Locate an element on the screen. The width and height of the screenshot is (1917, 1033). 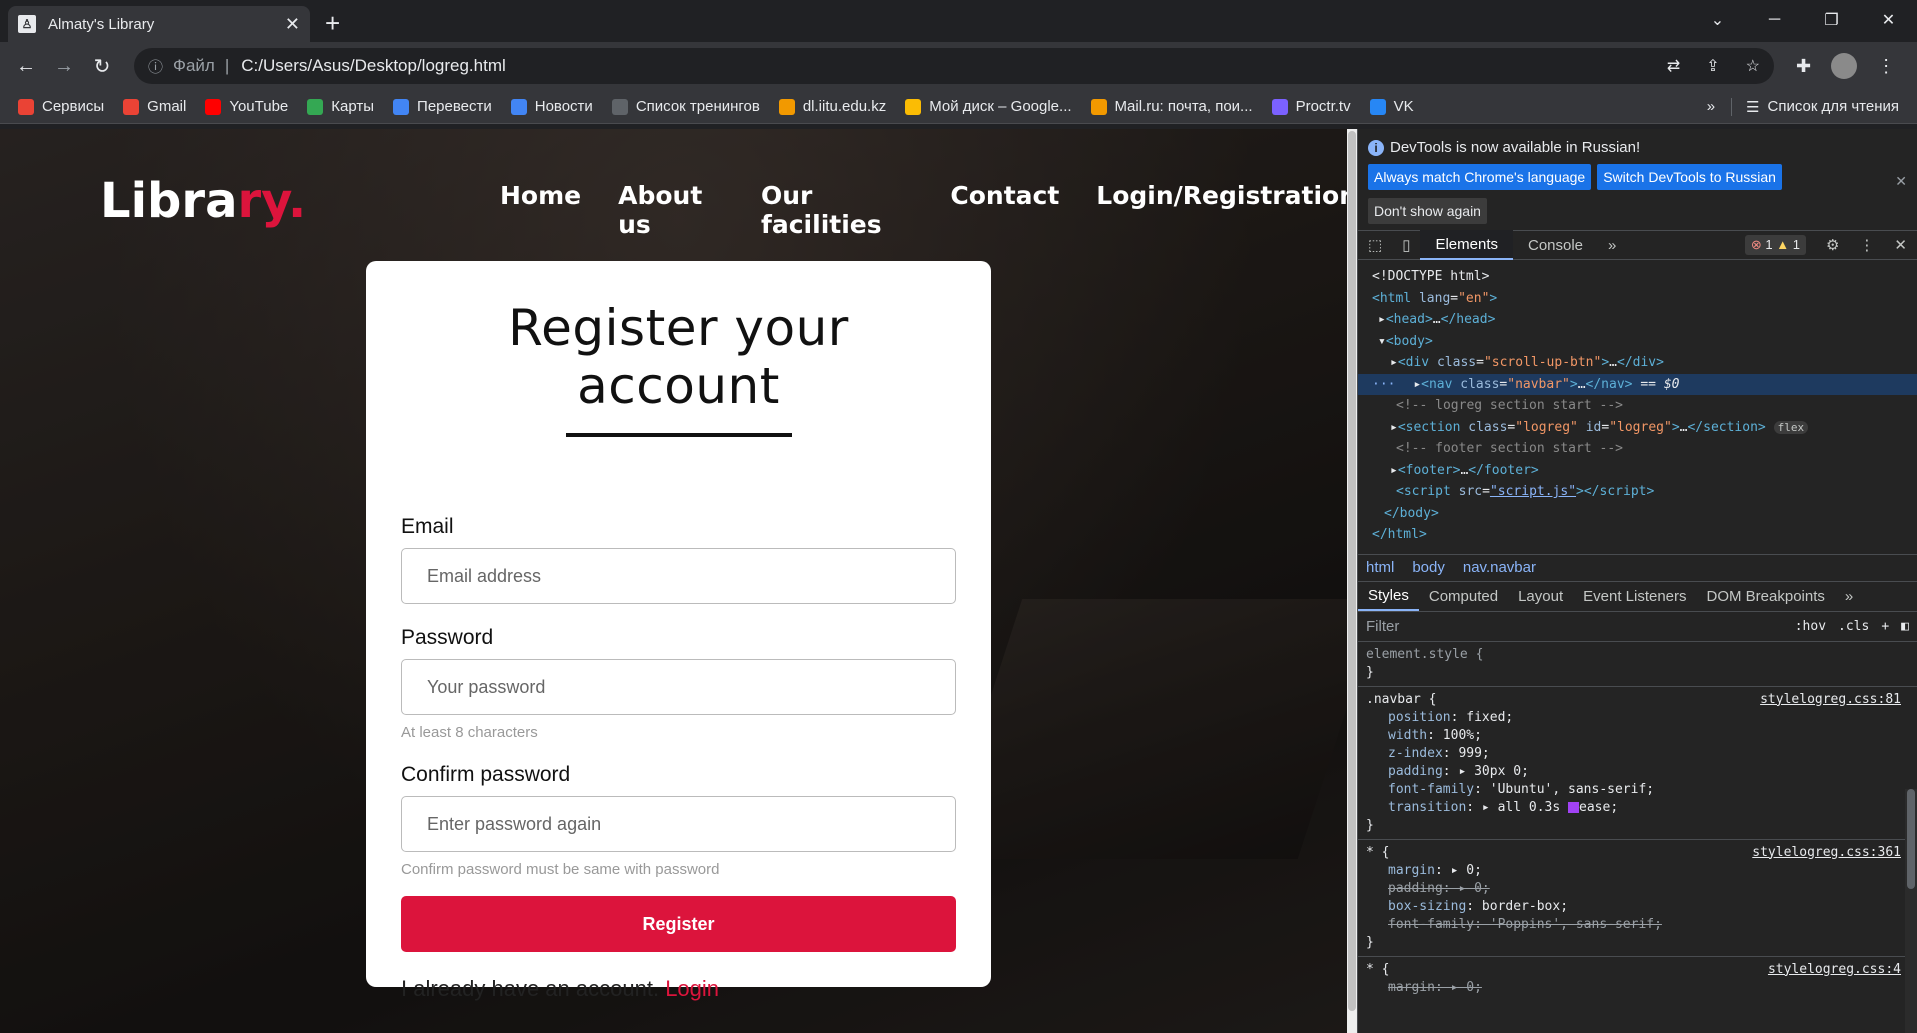
bookmark-star-icon: ☆ is located at coordinates (1753, 66).